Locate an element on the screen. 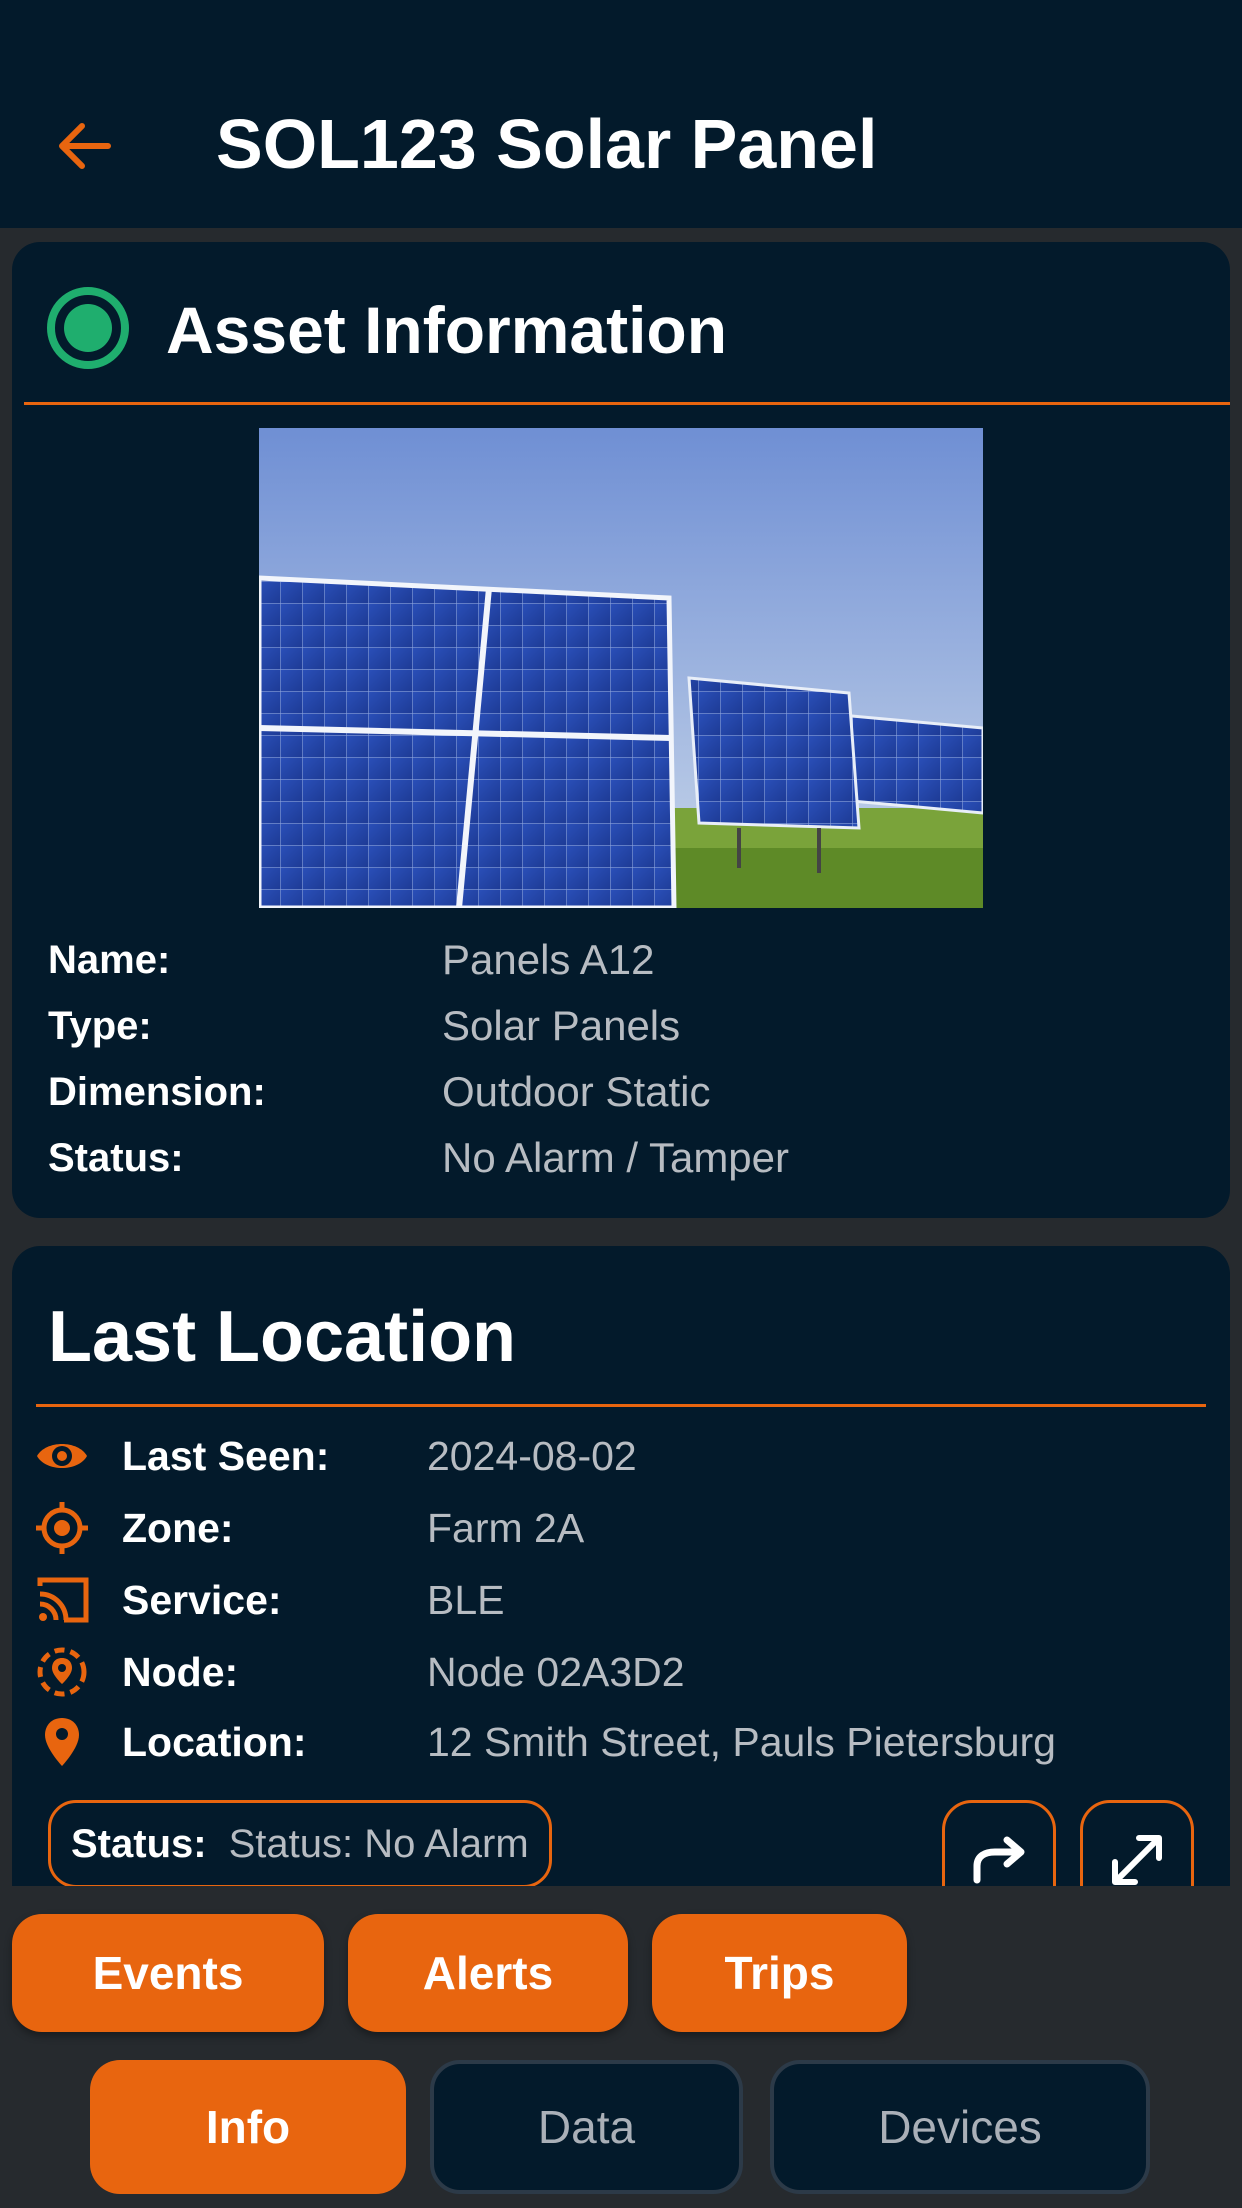  asset-field-name: Name: Panels A12 is located at coordinates (621, 960).